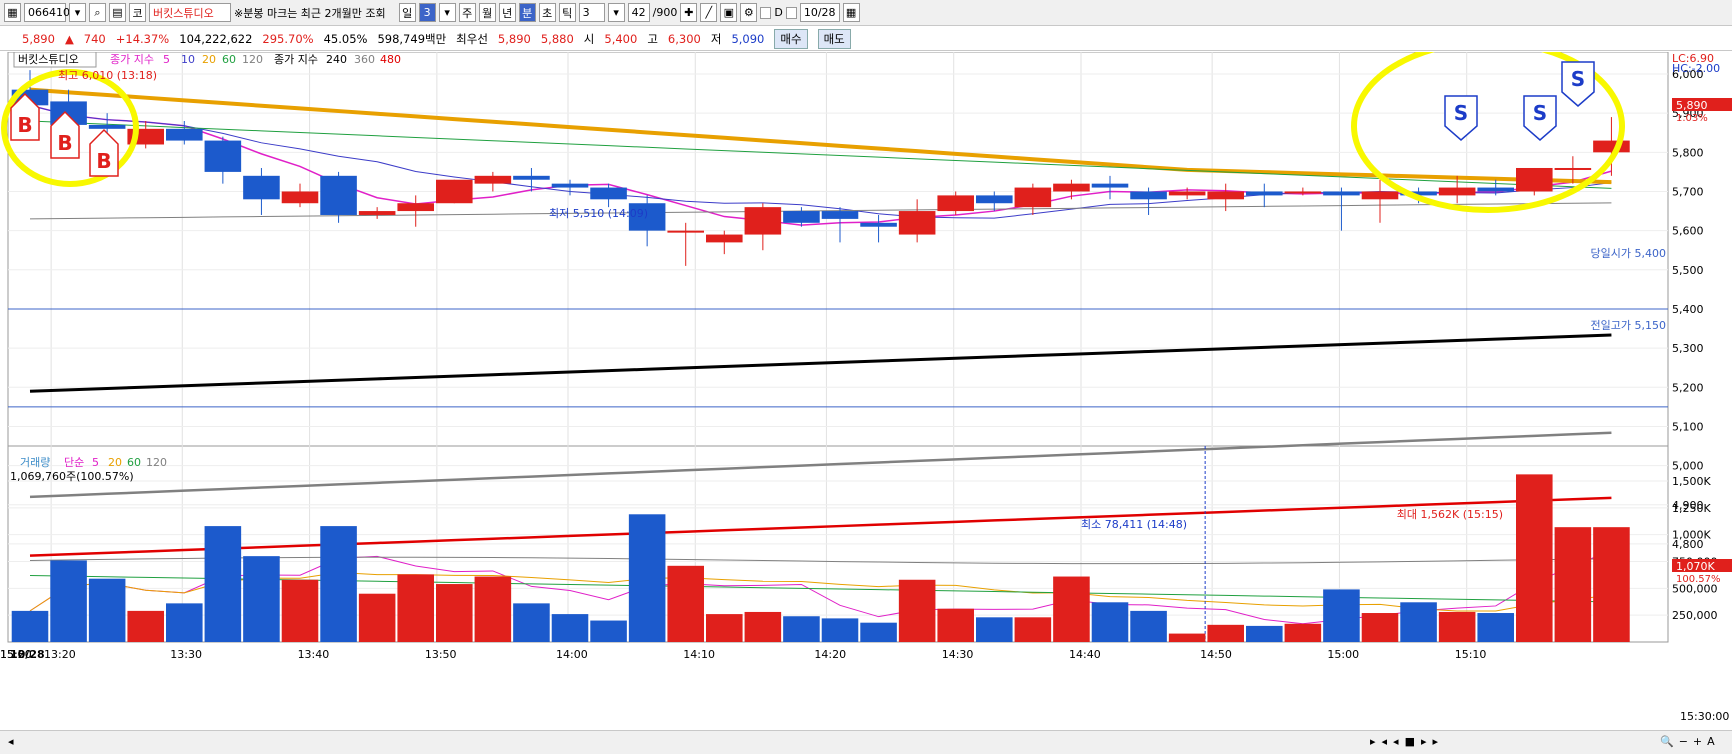 This screenshot has height=754, width=1732. Describe the element at coordinates (729, 12) in the screenshot. I see `save-icon: ▣` at that location.